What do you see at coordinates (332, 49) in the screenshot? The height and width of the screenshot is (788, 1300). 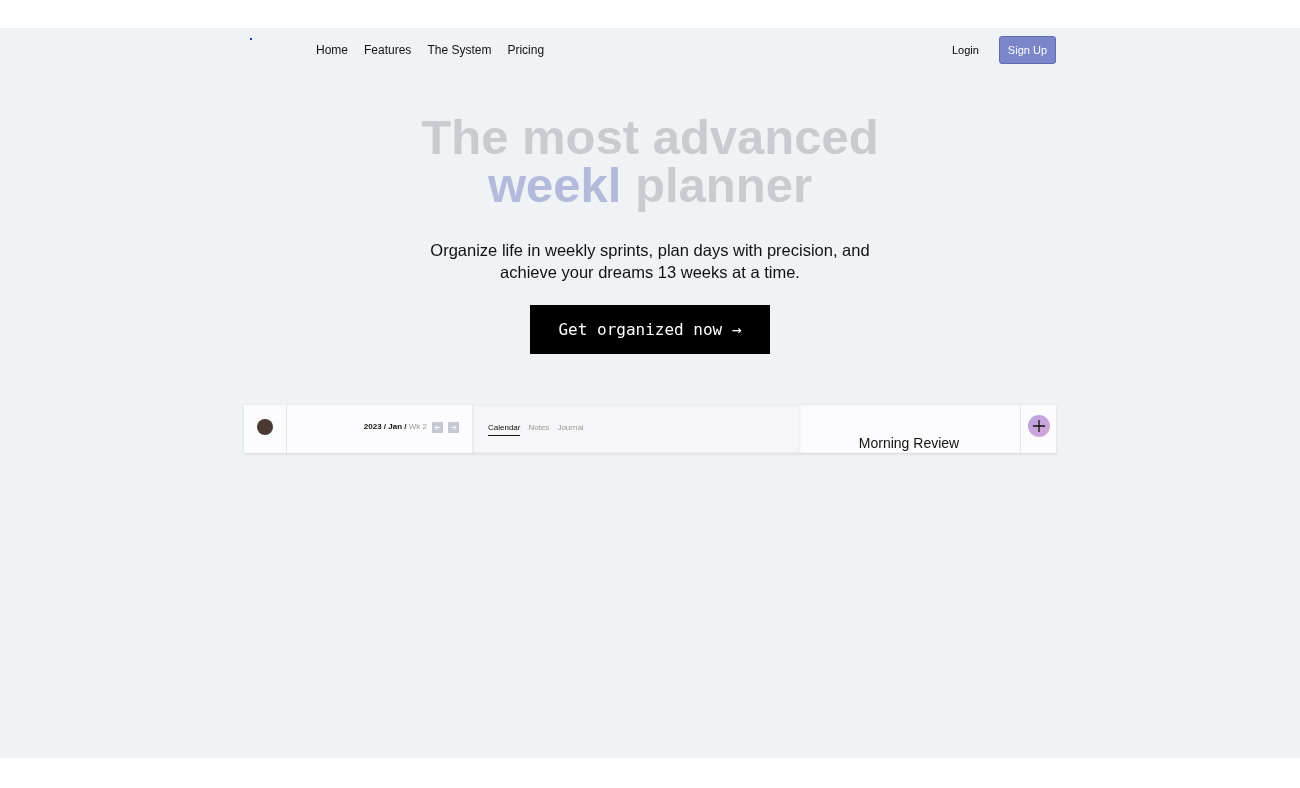 I see `nav-link: Home` at bounding box center [332, 49].